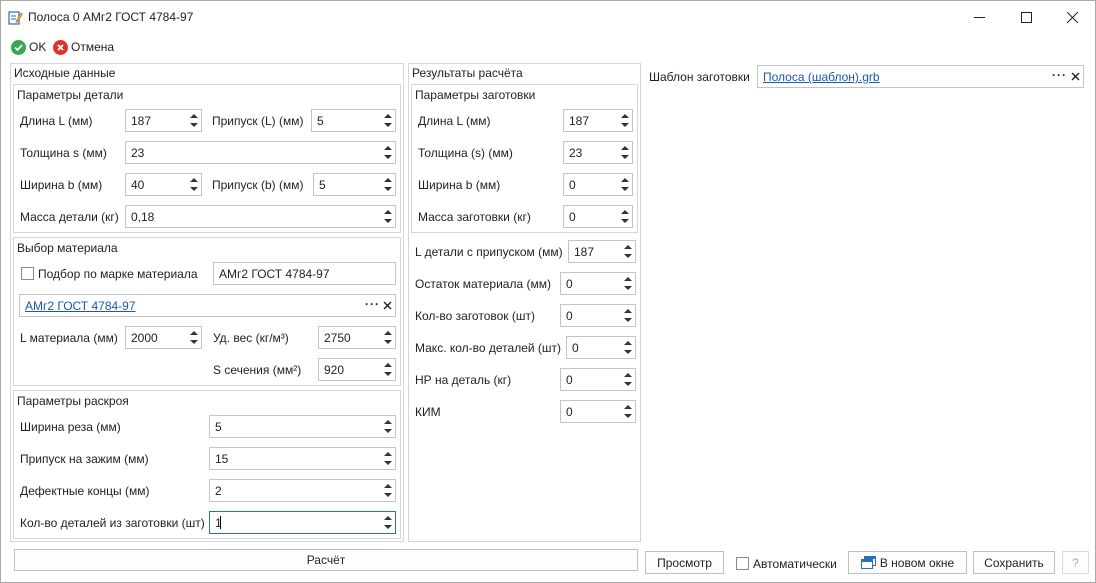 The width and height of the screenshot is (1096, 583). Describe the element at coordinates (357, 337) in the screenshot. I see `density-input: 2750` at that location.